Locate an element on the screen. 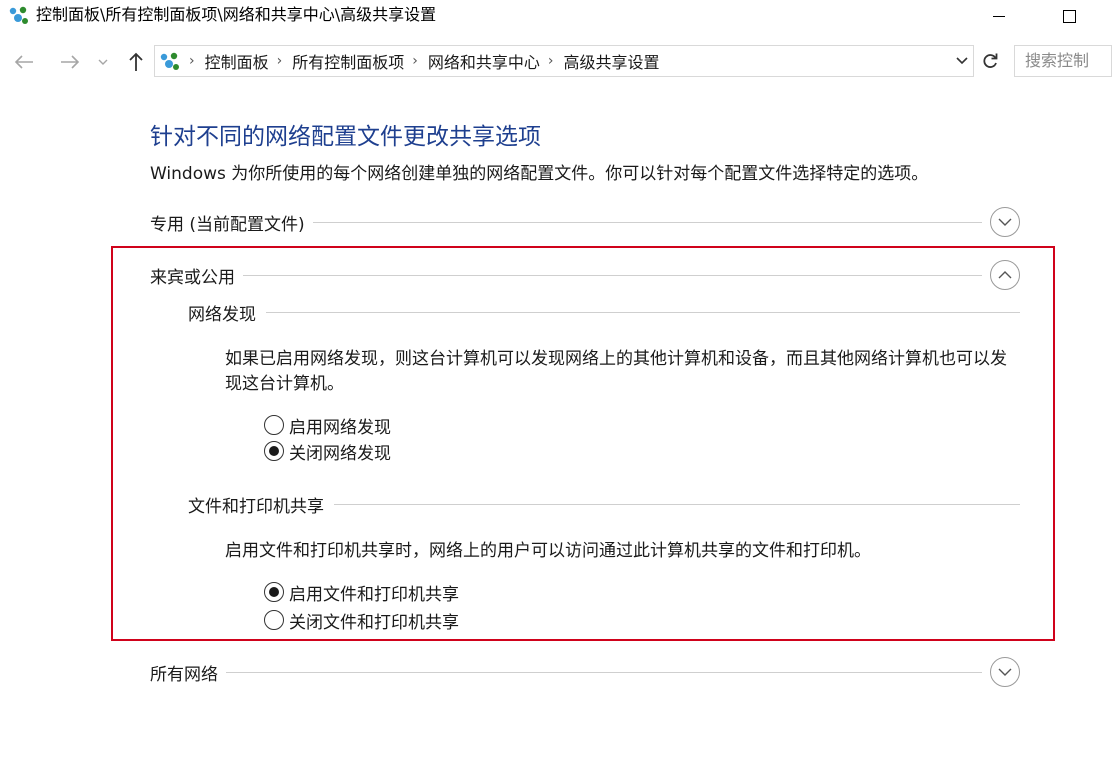 Image resolution: width=1112 pixels, height=764 pixels. radio-label: 启用网络发现 is located at coordinates (340, 425).